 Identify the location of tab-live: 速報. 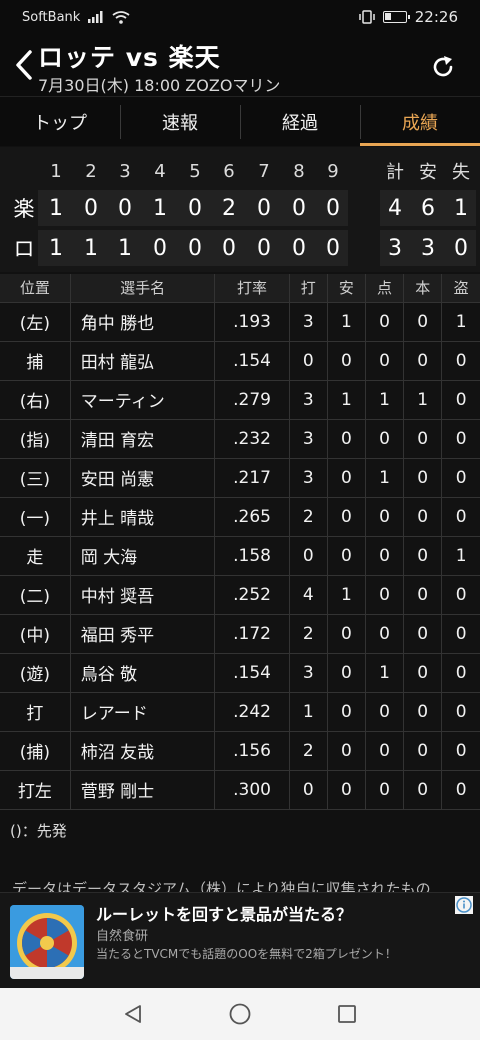
(180, 121).